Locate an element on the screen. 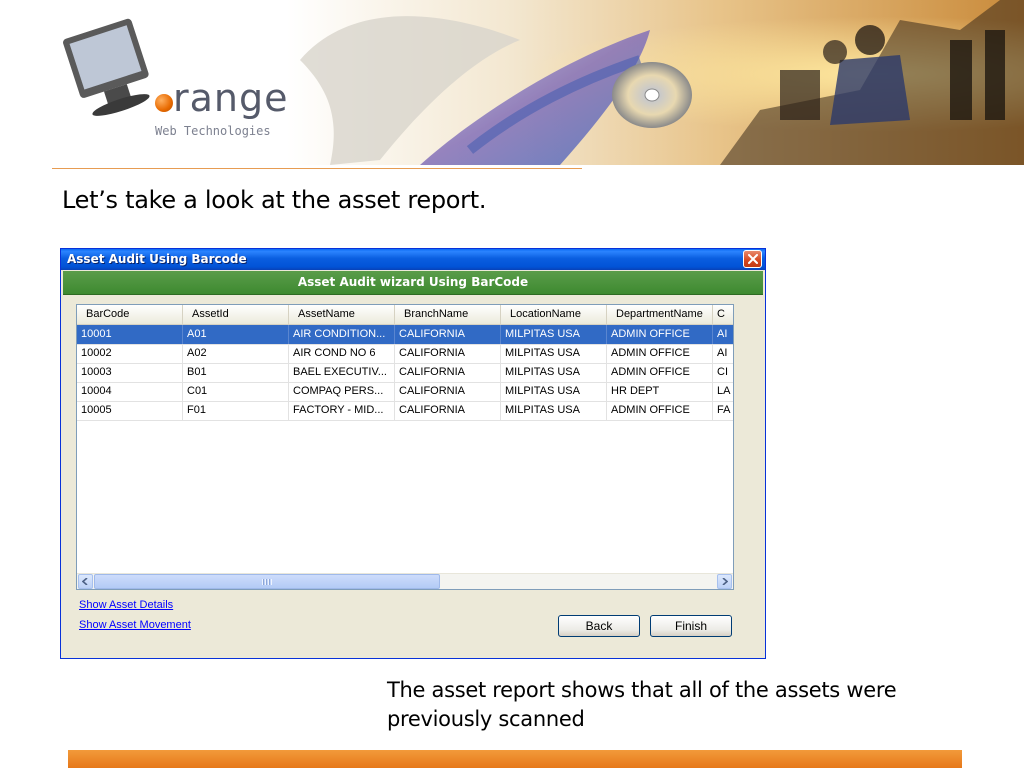 This screenshot has height=768, width=1024. column-header-branchname: BranchName is located at coordinates (448, 314).